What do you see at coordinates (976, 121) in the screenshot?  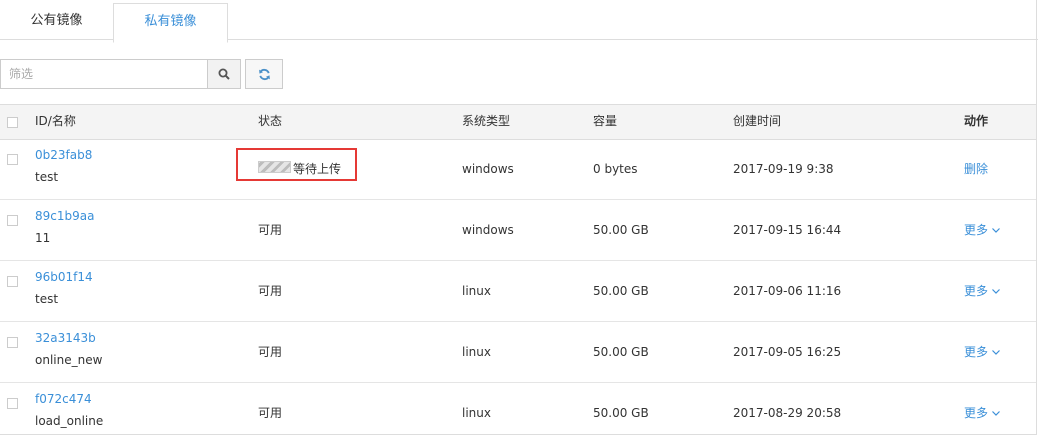 I see `column-header-action: 动作` at bounding box center [976, 121].